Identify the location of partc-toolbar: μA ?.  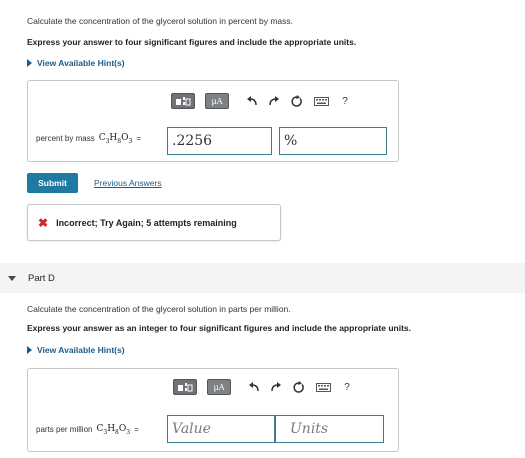
(261, 101).